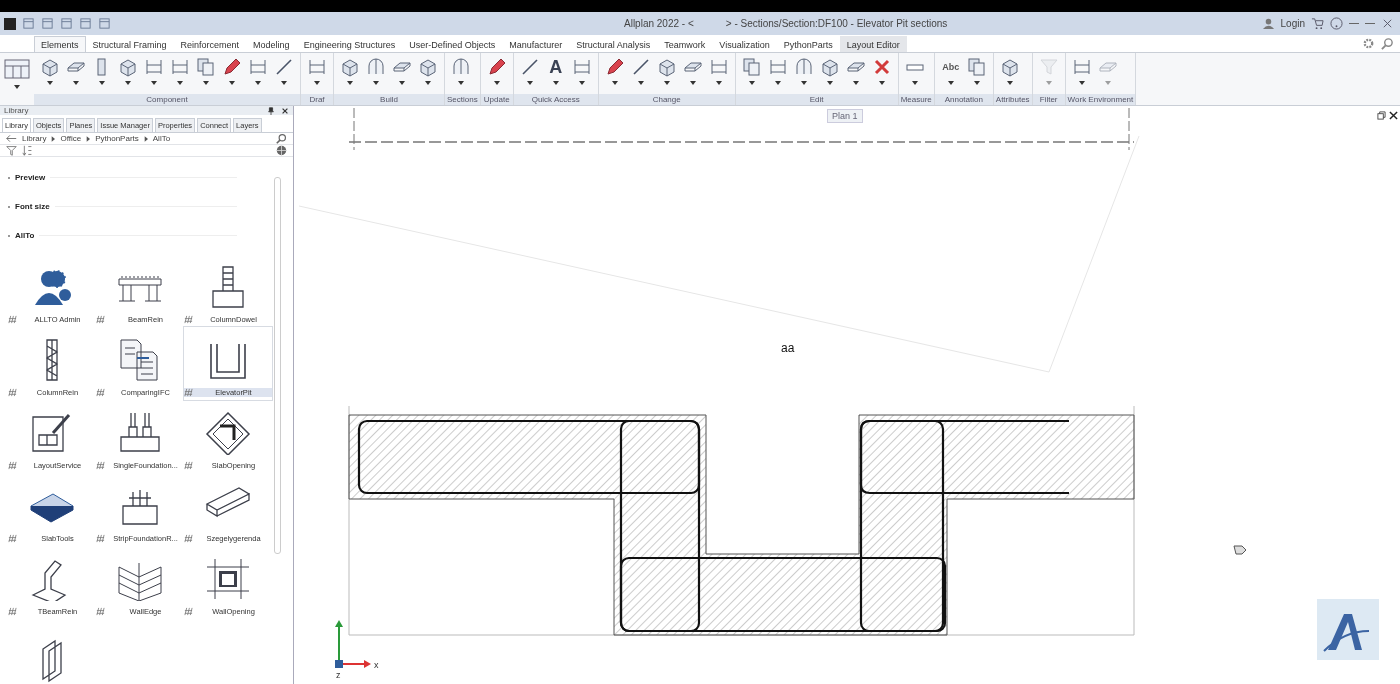 Image resolution: width=1400 pixels, height=684 pixels. I want to click on ribbon-group-label: Measure, so click(916, 99).